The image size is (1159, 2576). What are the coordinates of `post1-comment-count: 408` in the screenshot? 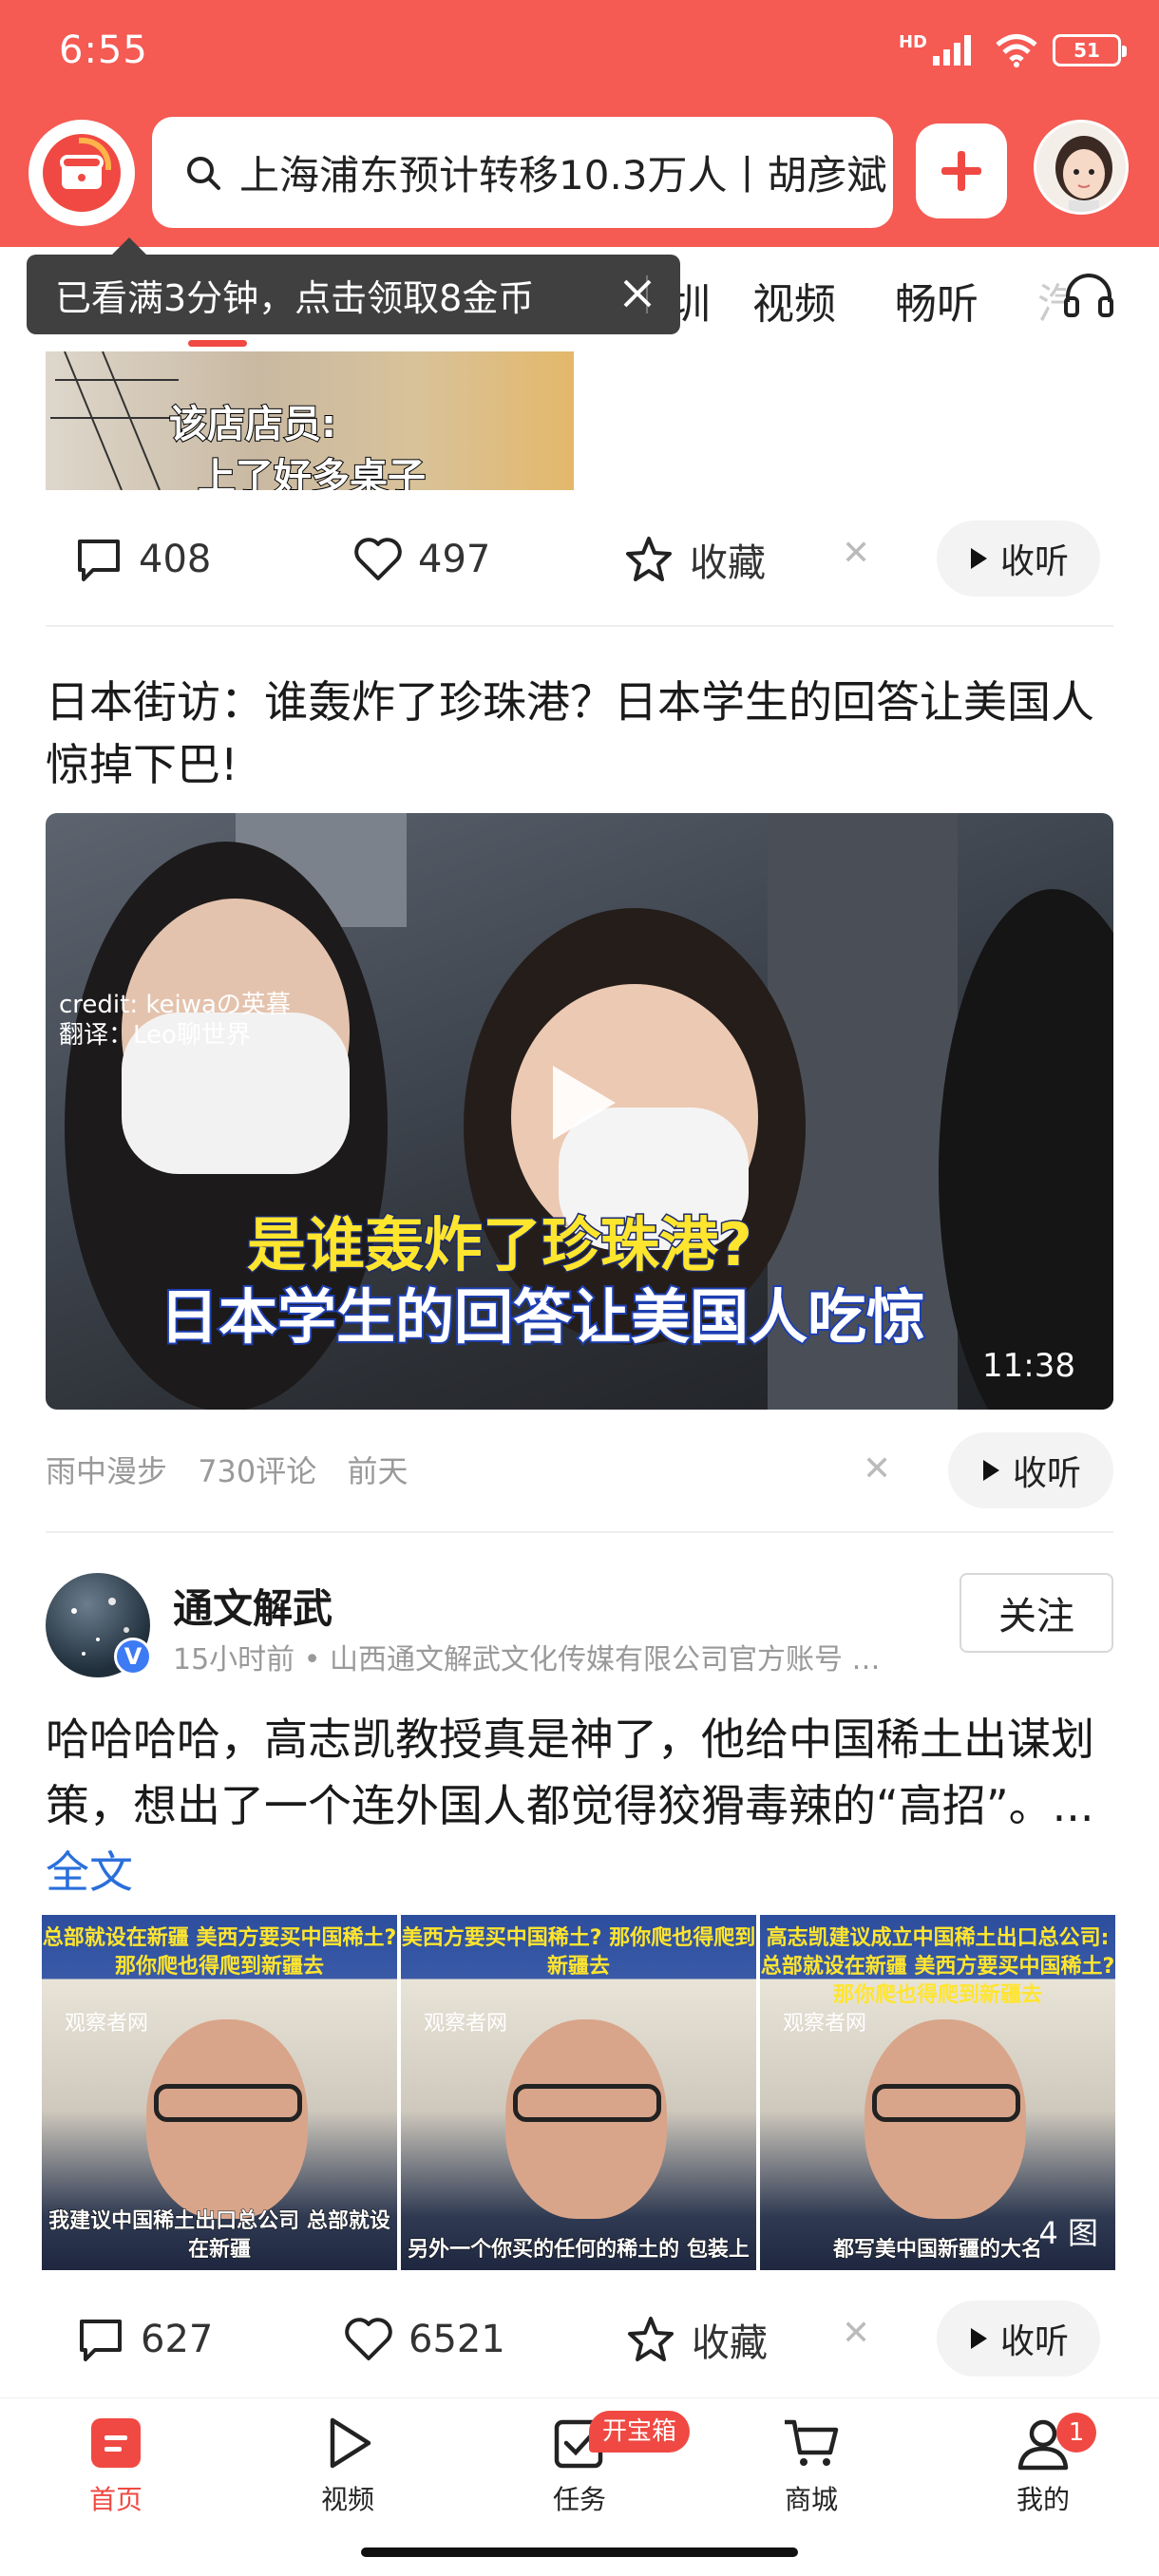 It's located at (175, 559).